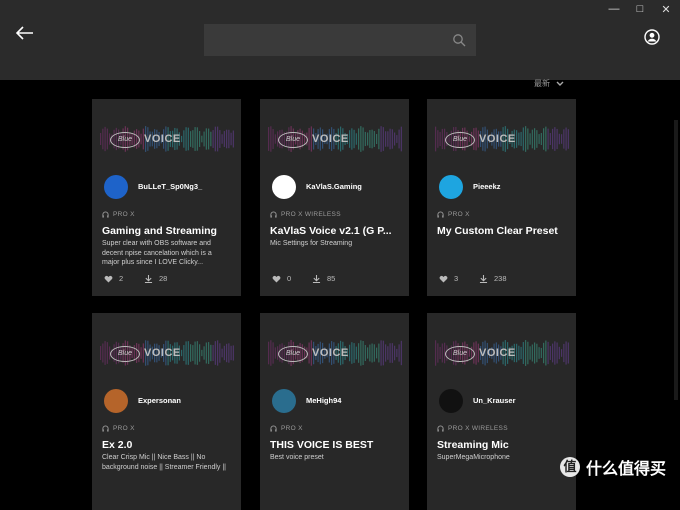 The image size is (680, 510). I want to click on author-name: Pieeekz, so click(487, 186).